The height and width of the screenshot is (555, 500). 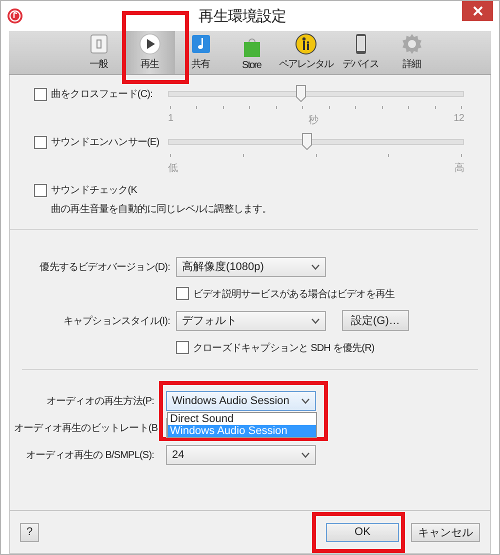 What do you see at coordinates (241, 454) in the screenshot?
I see `dropdown: 24` at bounding box center [241, 454].